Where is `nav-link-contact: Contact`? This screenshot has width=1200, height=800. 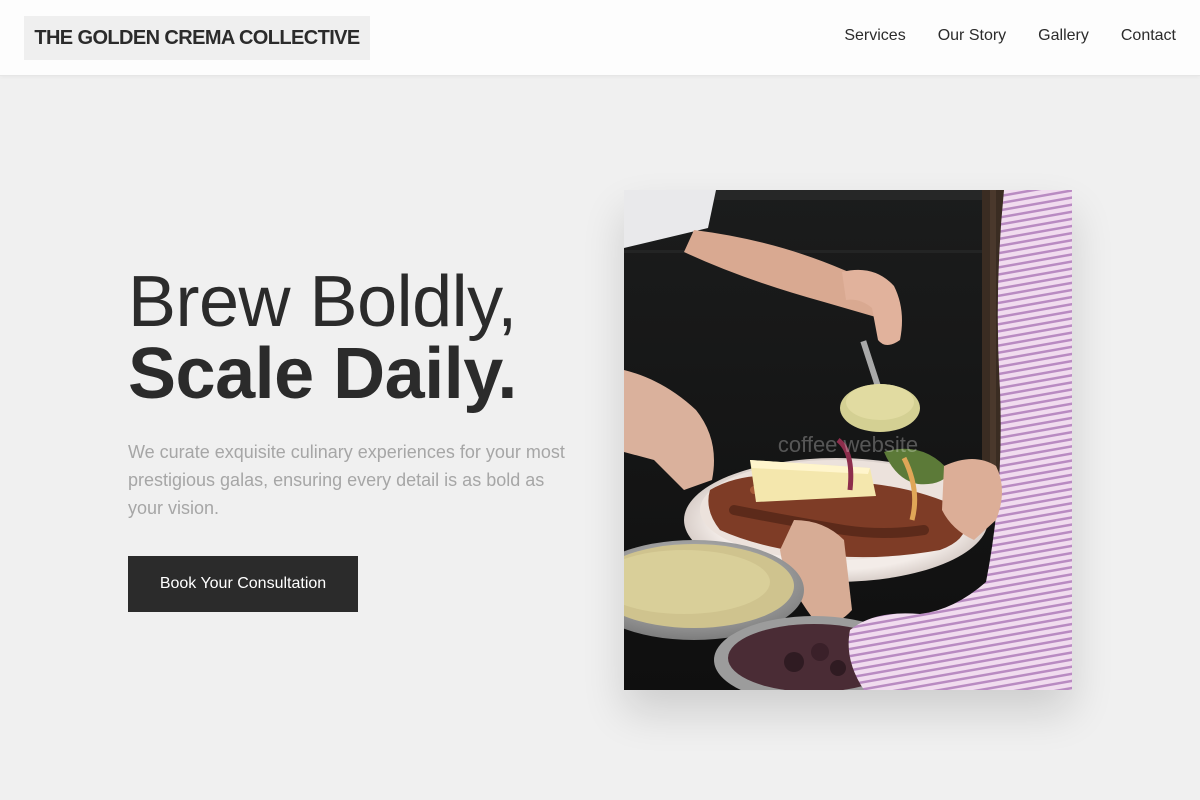 nav-link-contact: Contact is located at coordinates (1148, 36).